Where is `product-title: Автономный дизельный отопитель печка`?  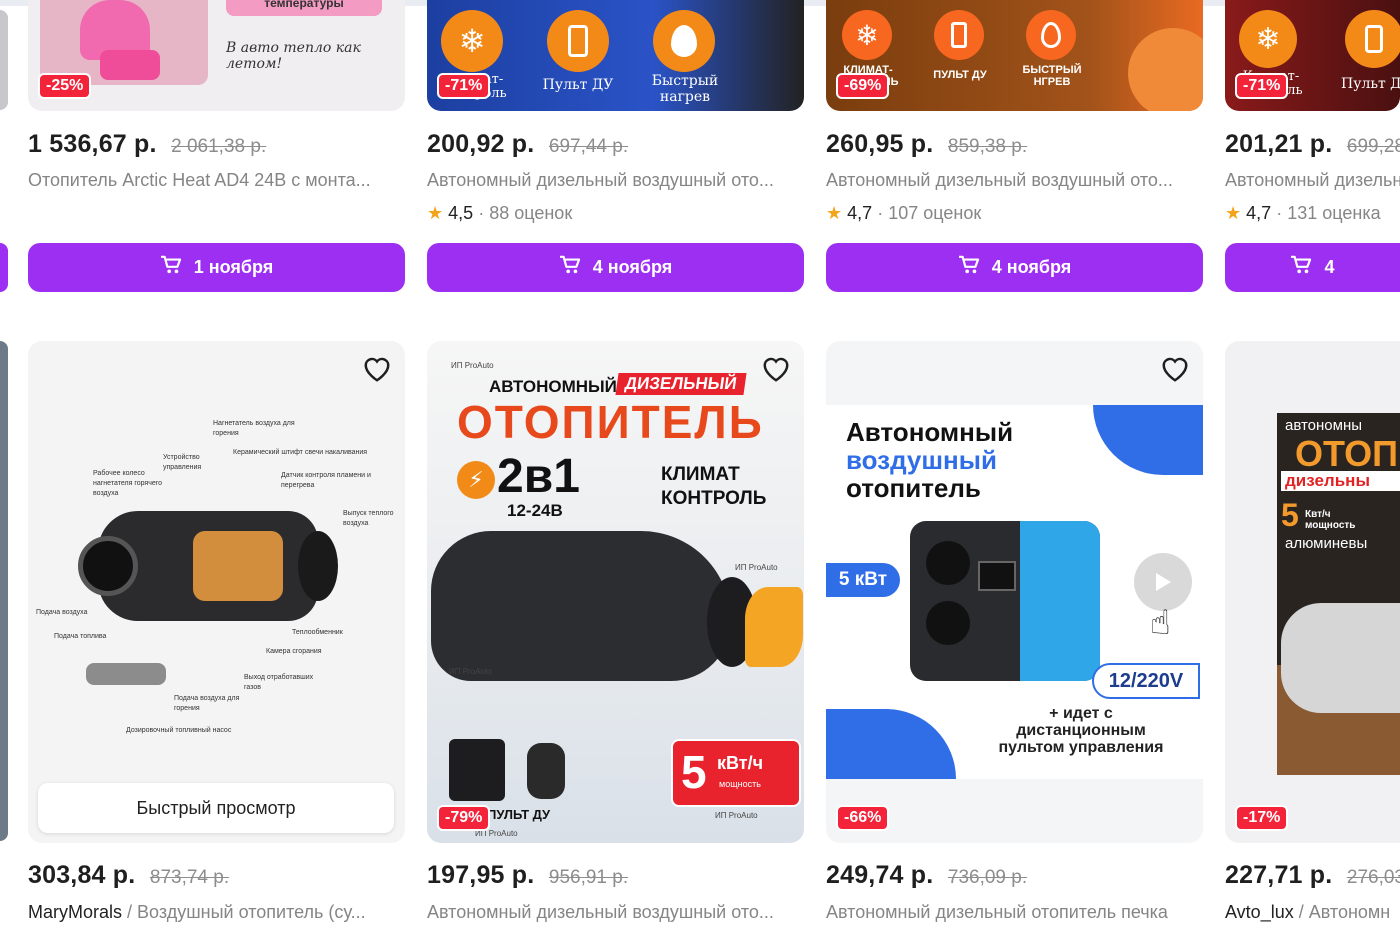 product-title: Автономный дизельный отопитель печка is located at coordinates (1014, 912).